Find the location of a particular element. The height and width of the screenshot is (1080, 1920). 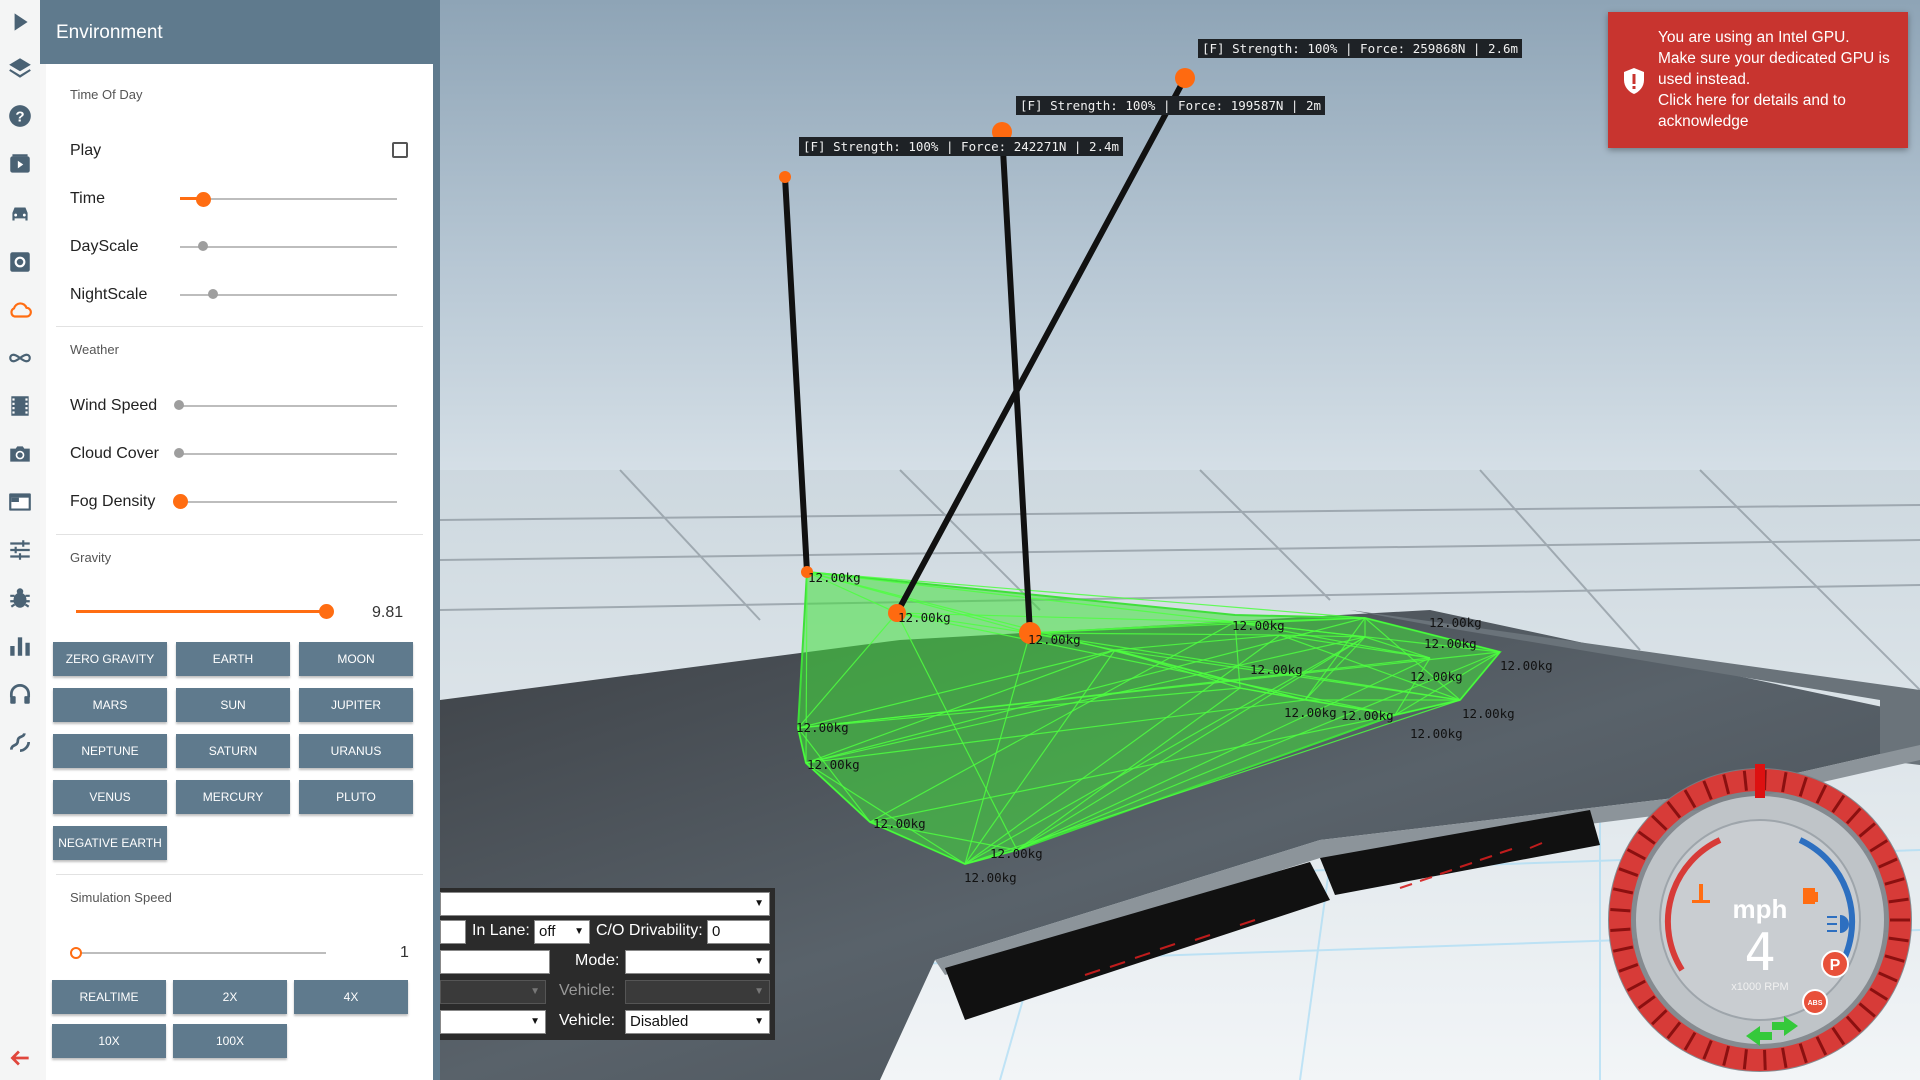

gravity-negative-earth-button: NEGATIVE EARTH is located at coordinates (110, 843).